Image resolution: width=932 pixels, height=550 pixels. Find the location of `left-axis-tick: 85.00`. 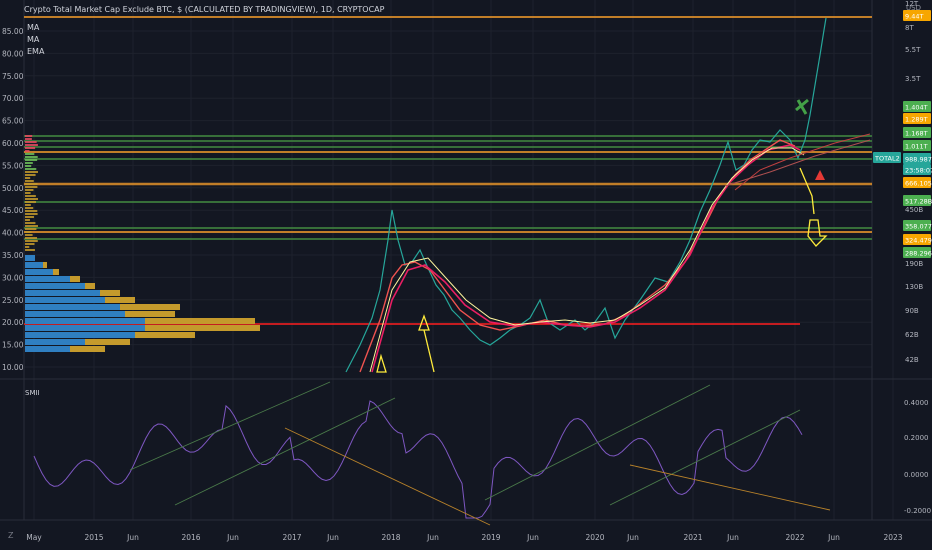

left-axis-tick: 85.00 is located at coordinates (13, 31).